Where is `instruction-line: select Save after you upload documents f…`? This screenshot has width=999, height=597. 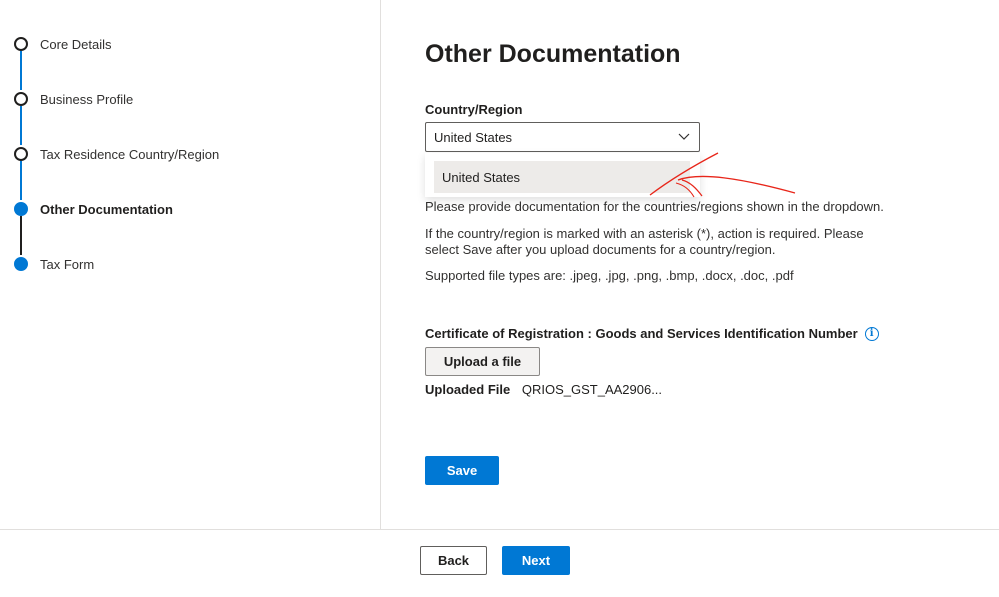
instruction-line: select Save after you upload documents f… is located at coordinates (600, 249).